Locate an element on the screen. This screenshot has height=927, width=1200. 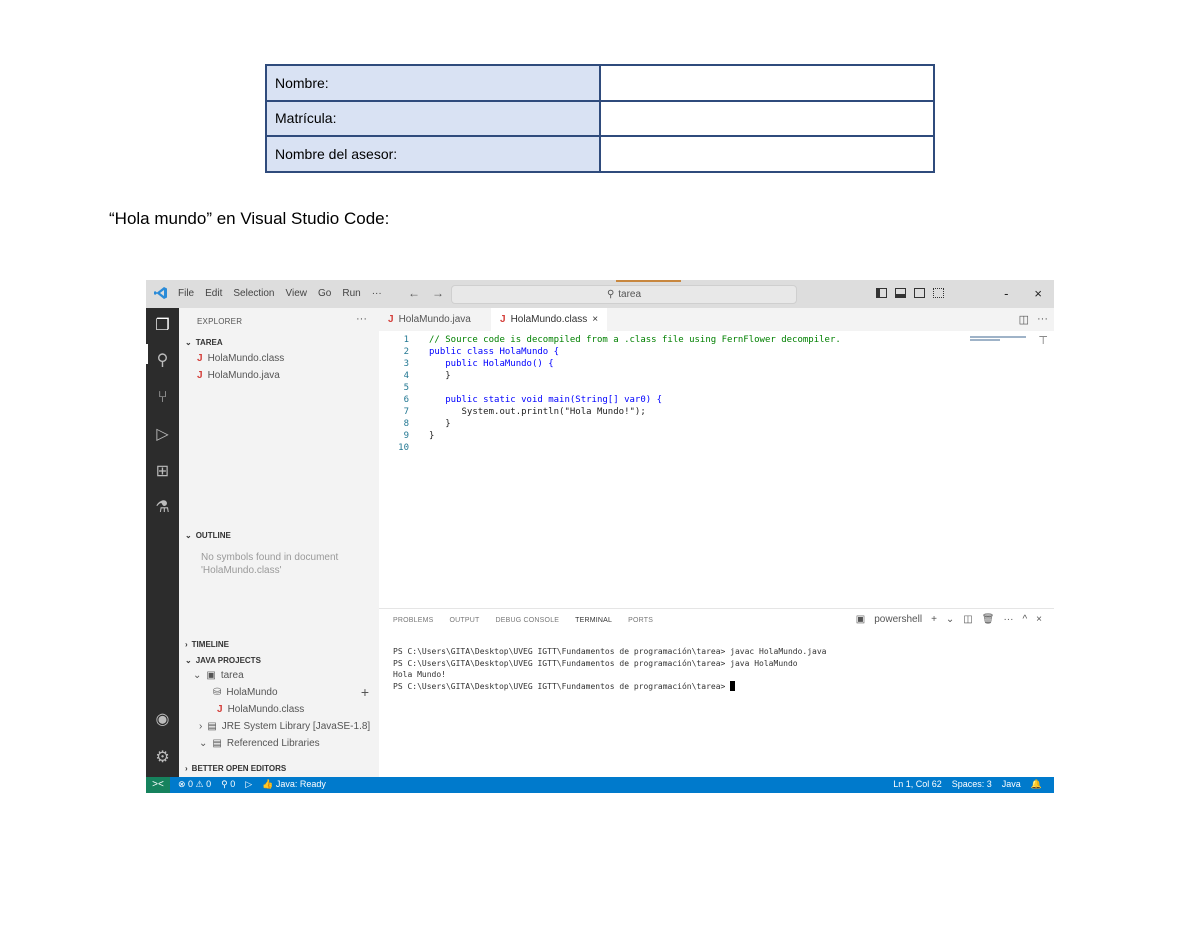
testing-icon: ⚗ is located at coordinates (162, 507).